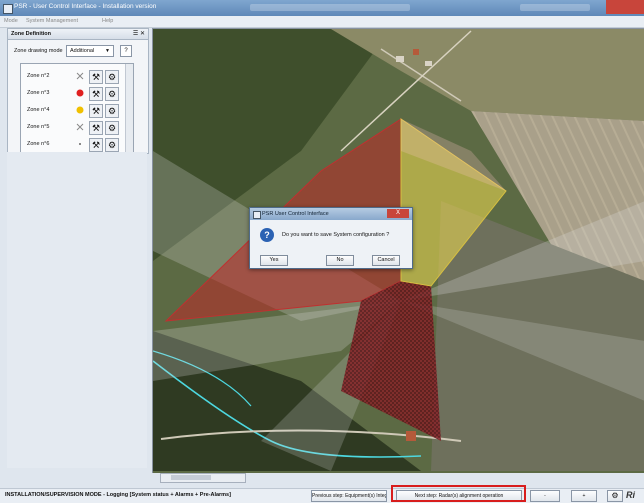 Image resolution: width=644 pixels, height=503 pixels. I want to click on no-button: No, so click(340, 260).